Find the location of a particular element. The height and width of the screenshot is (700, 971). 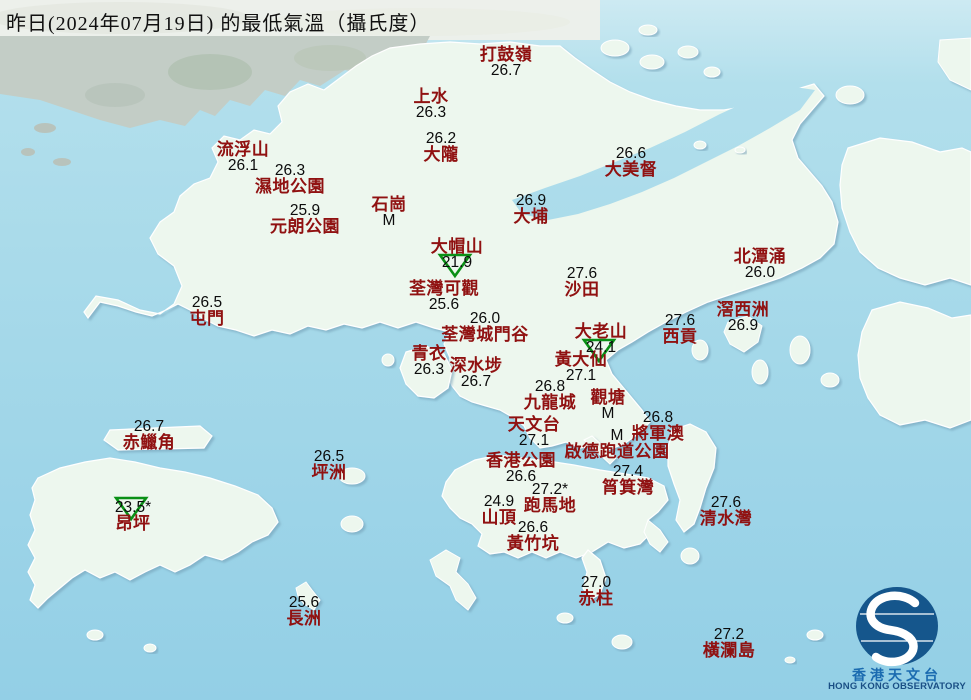

station-name: 石崗 is located at coordinates (389, 204).